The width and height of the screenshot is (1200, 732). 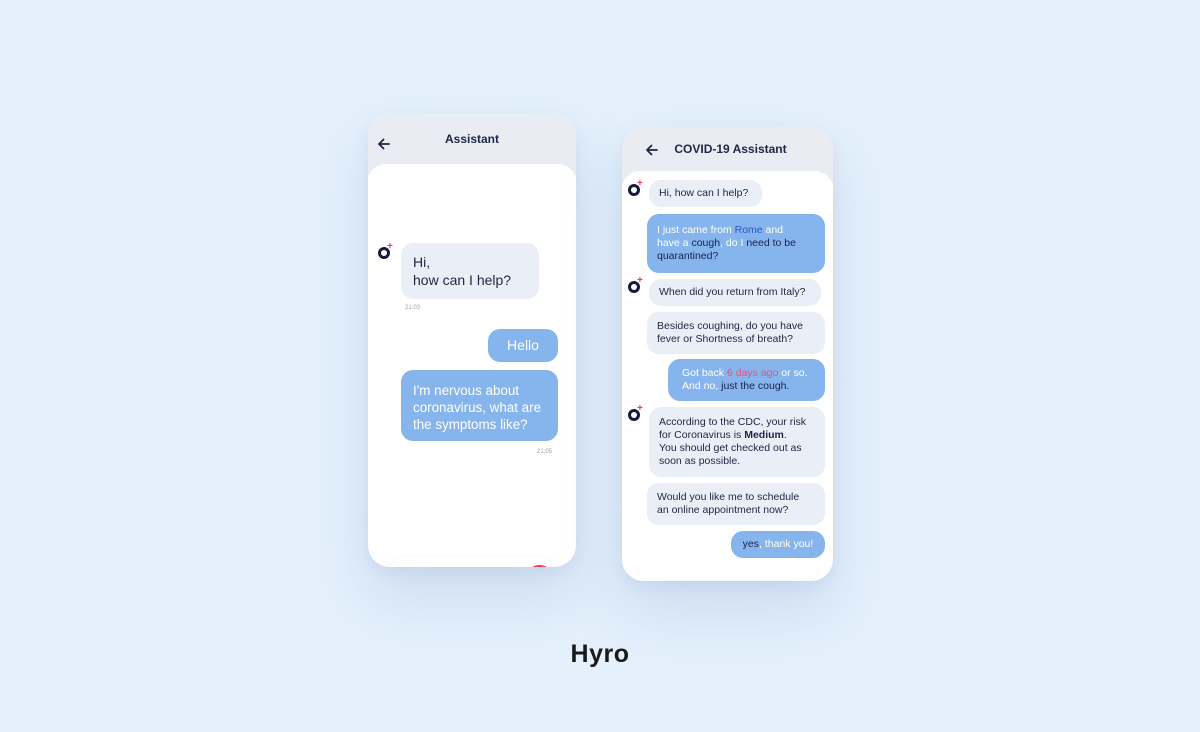 What do you see at coordinates (778, 544) in the screenshot?
I see `user-message: yes, thank you!` at bounding box center [778, 544].